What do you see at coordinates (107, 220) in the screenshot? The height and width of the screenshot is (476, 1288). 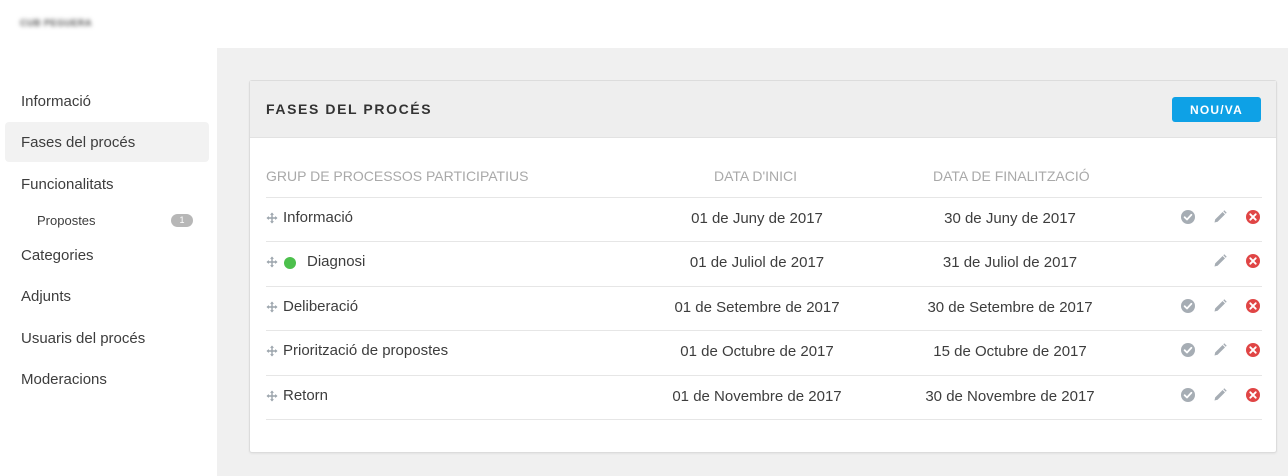 I see `sidebar-subitem-propostes: Propostes 1` at bounding box center [107, 220].